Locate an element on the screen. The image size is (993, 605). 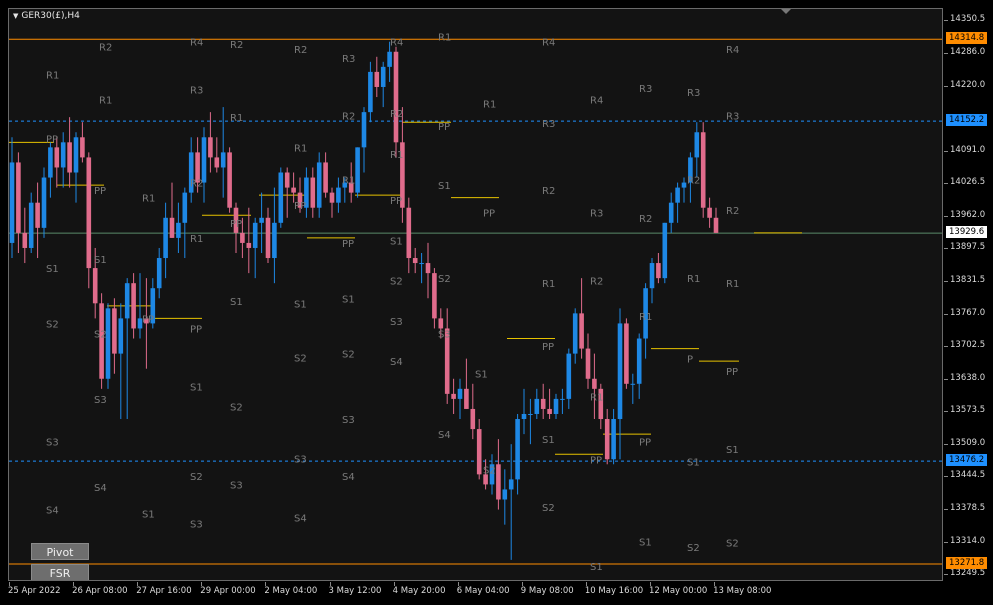
time-tick-label: 12 May 00:00 is located at coordinates (678, 591).